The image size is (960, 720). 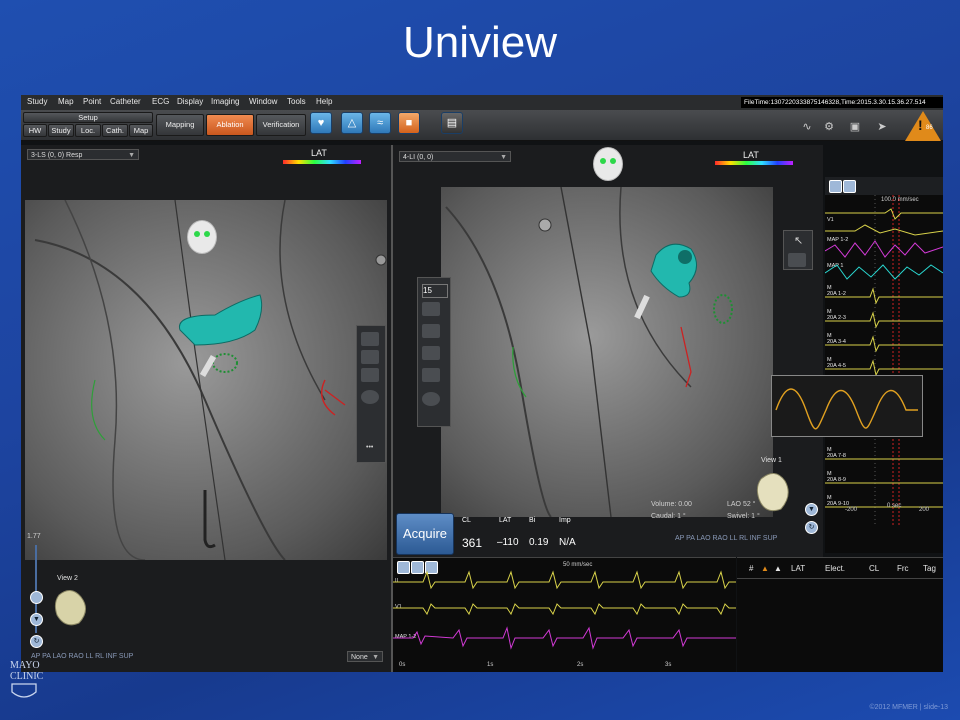 I want to click on readout-header-imp: Imp, so click(x=565, y=520).